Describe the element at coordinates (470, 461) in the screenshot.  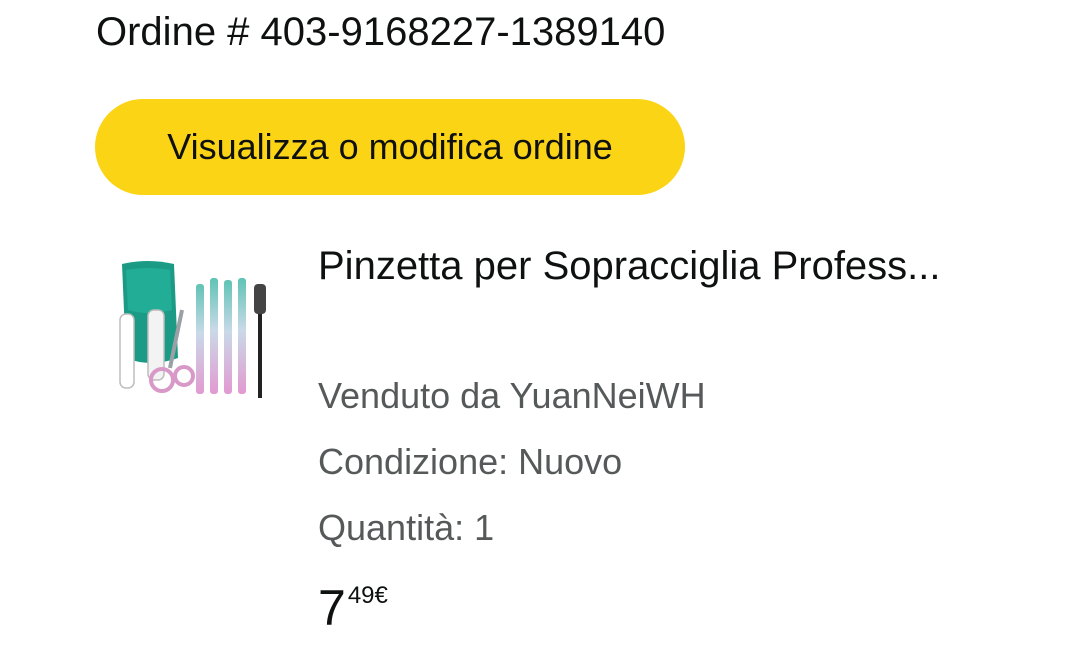
I see `condition-info: Condizione: Nuovo` at that location.